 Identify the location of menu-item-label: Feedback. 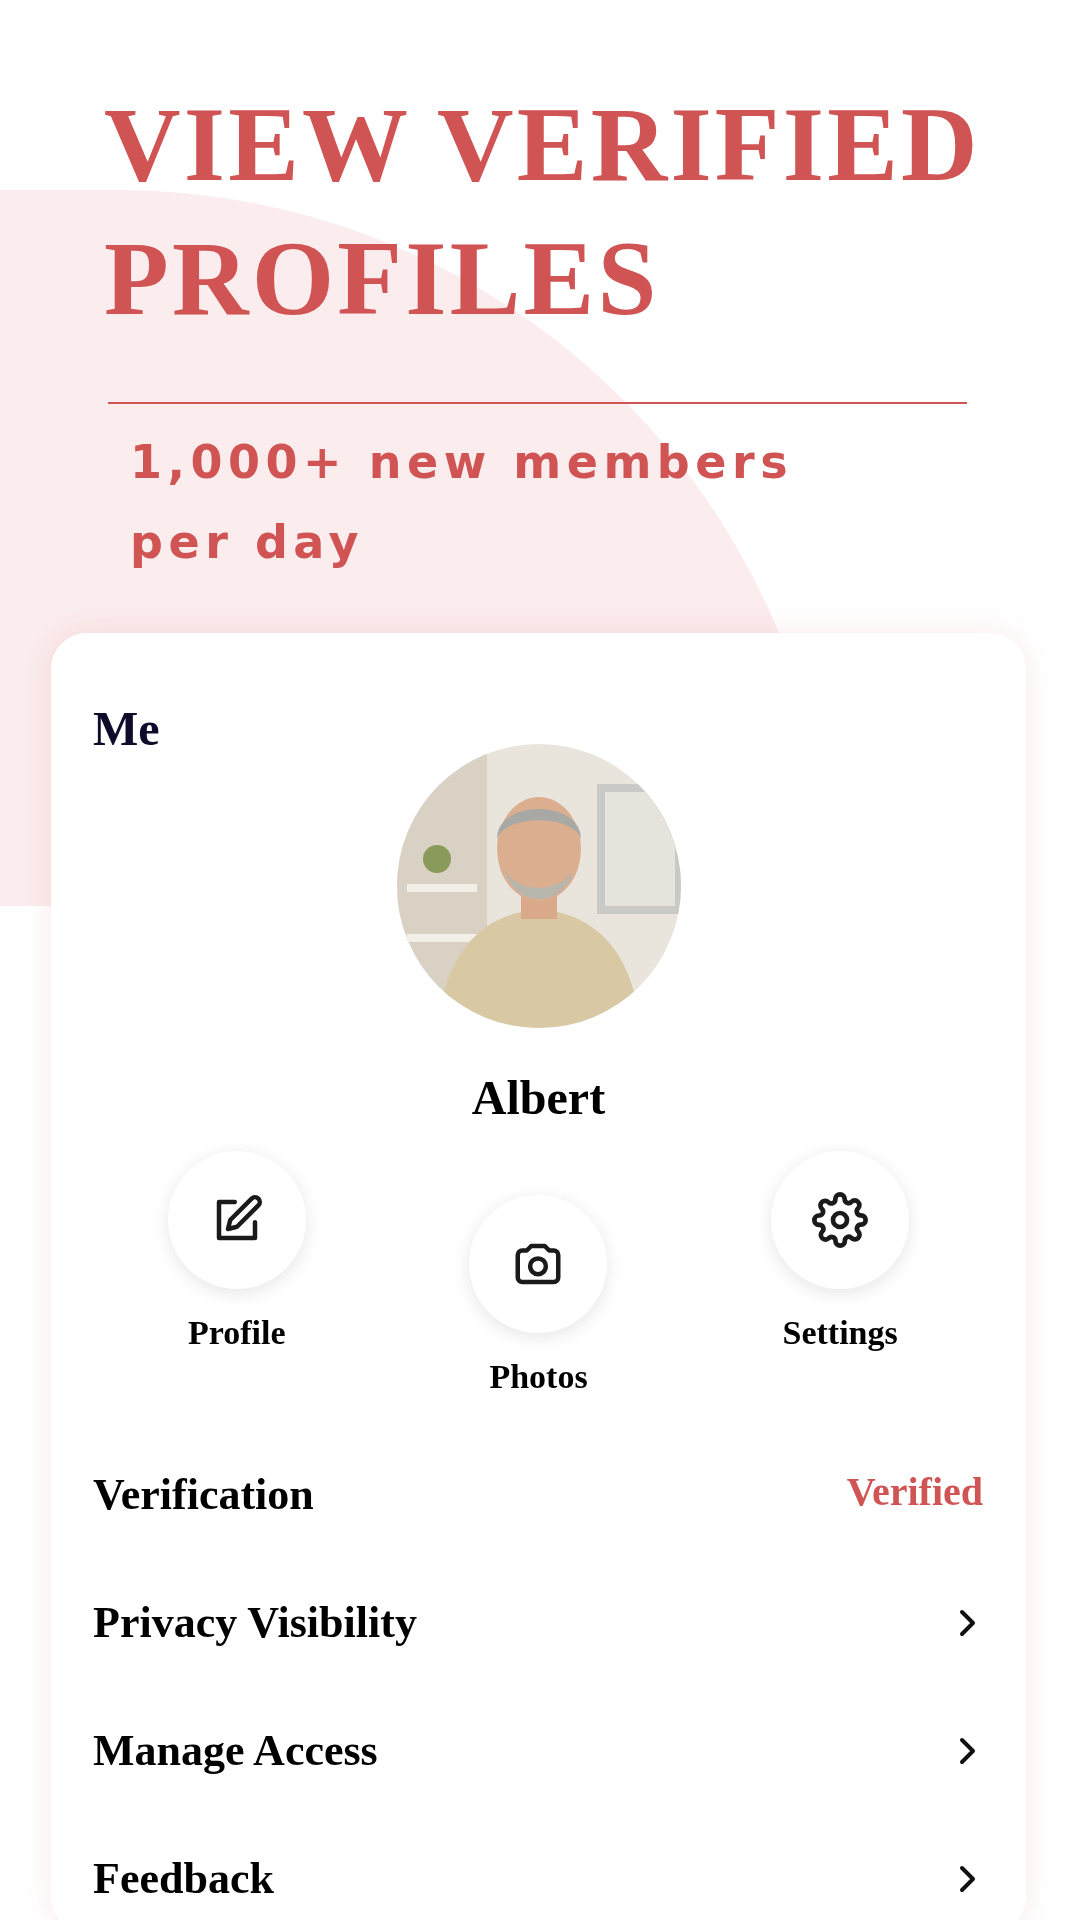
(183, 1879).